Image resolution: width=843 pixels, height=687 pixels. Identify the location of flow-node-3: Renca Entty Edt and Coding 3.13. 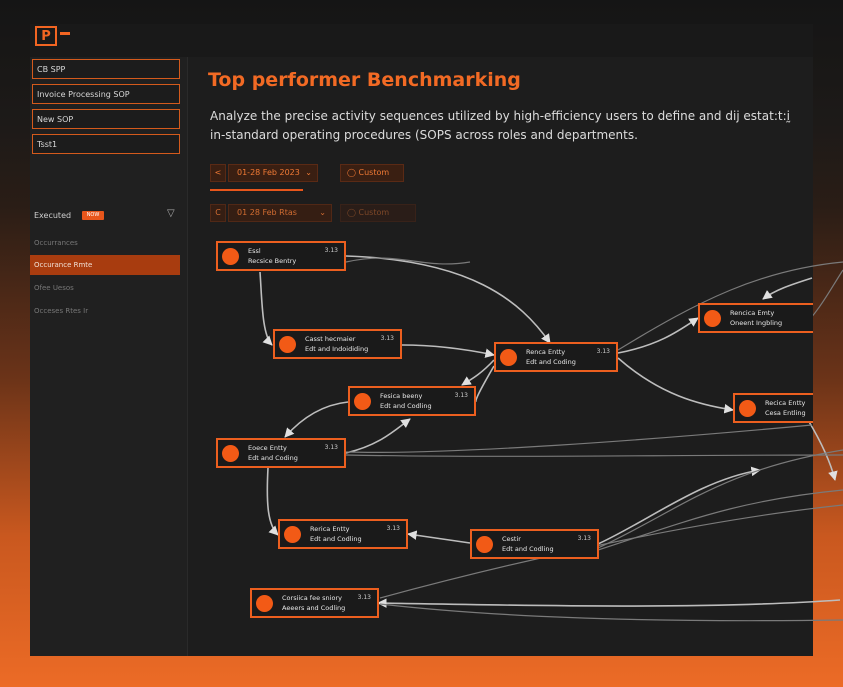
(556, 357).